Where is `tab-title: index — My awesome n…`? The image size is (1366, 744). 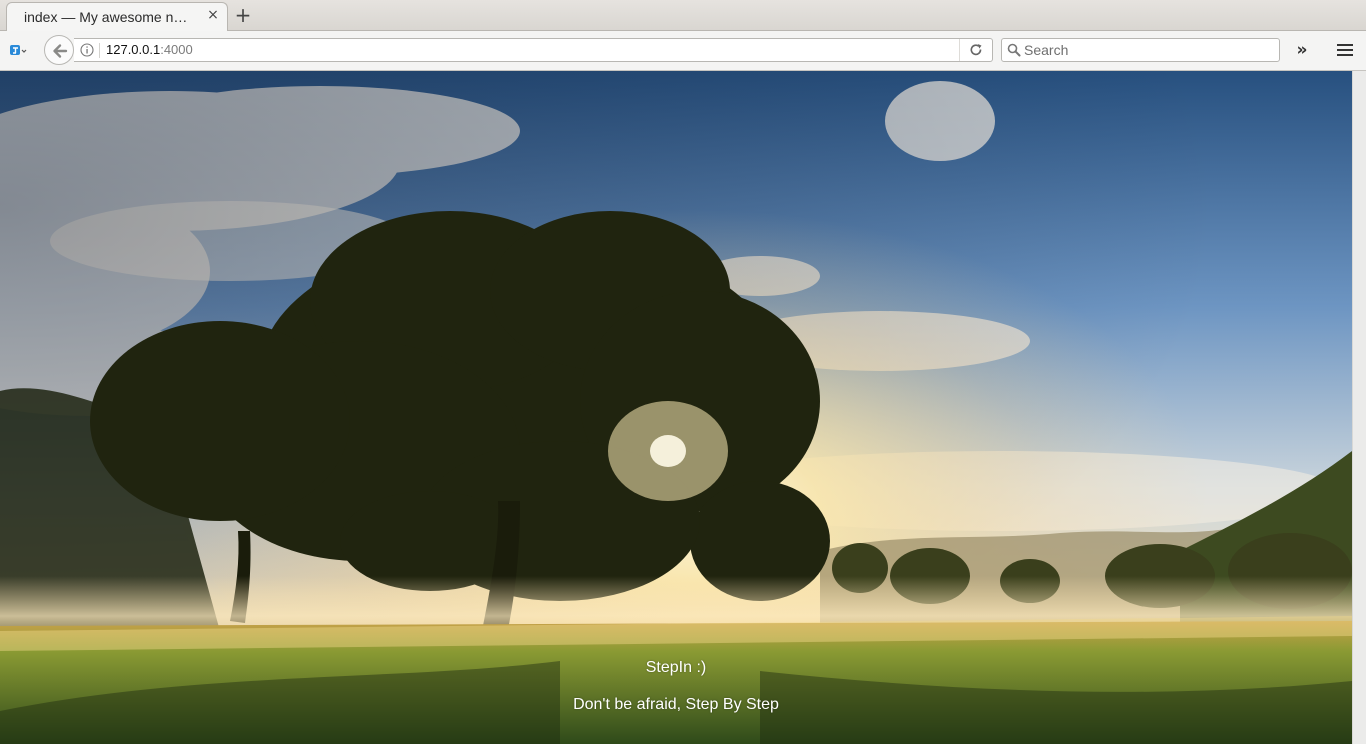 tab-title: index — My awesome n… is located at coordinates (106, 17).